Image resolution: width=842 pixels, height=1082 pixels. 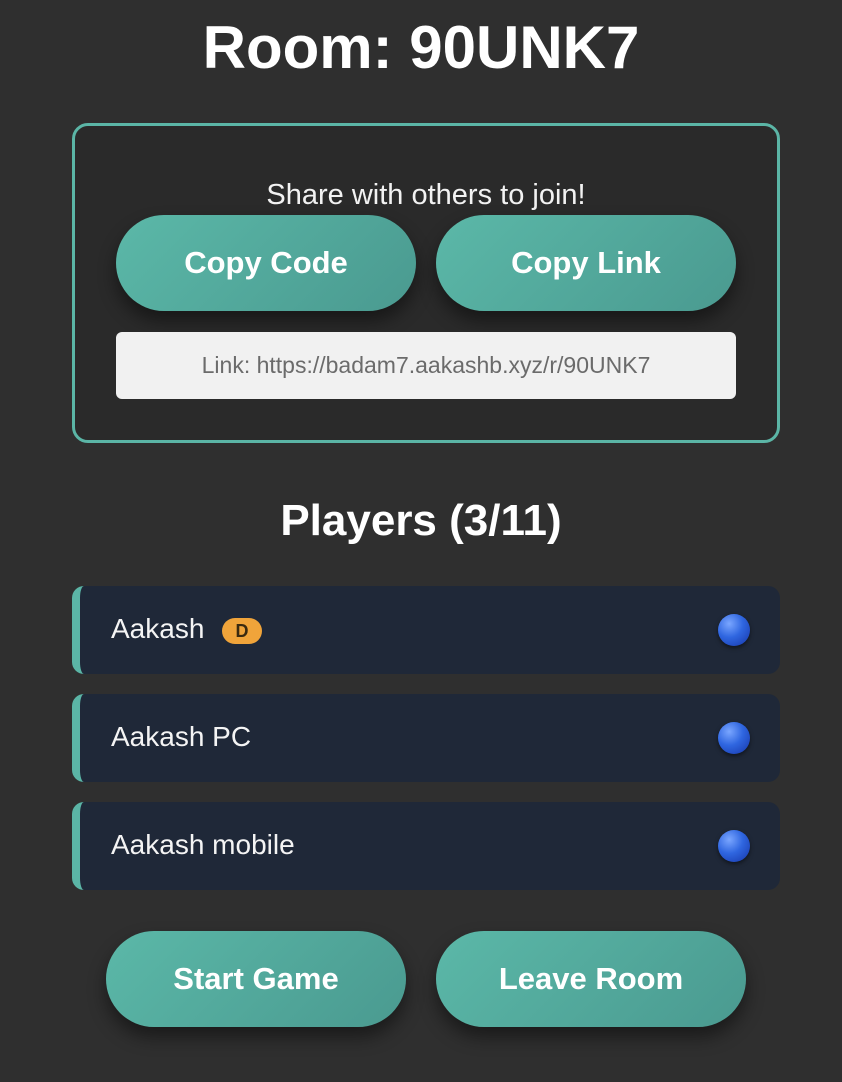 What do you see at coordinates (242, 631) in the screenshot?
I see `dealer-badge: D` at bounding box center [242, 631].